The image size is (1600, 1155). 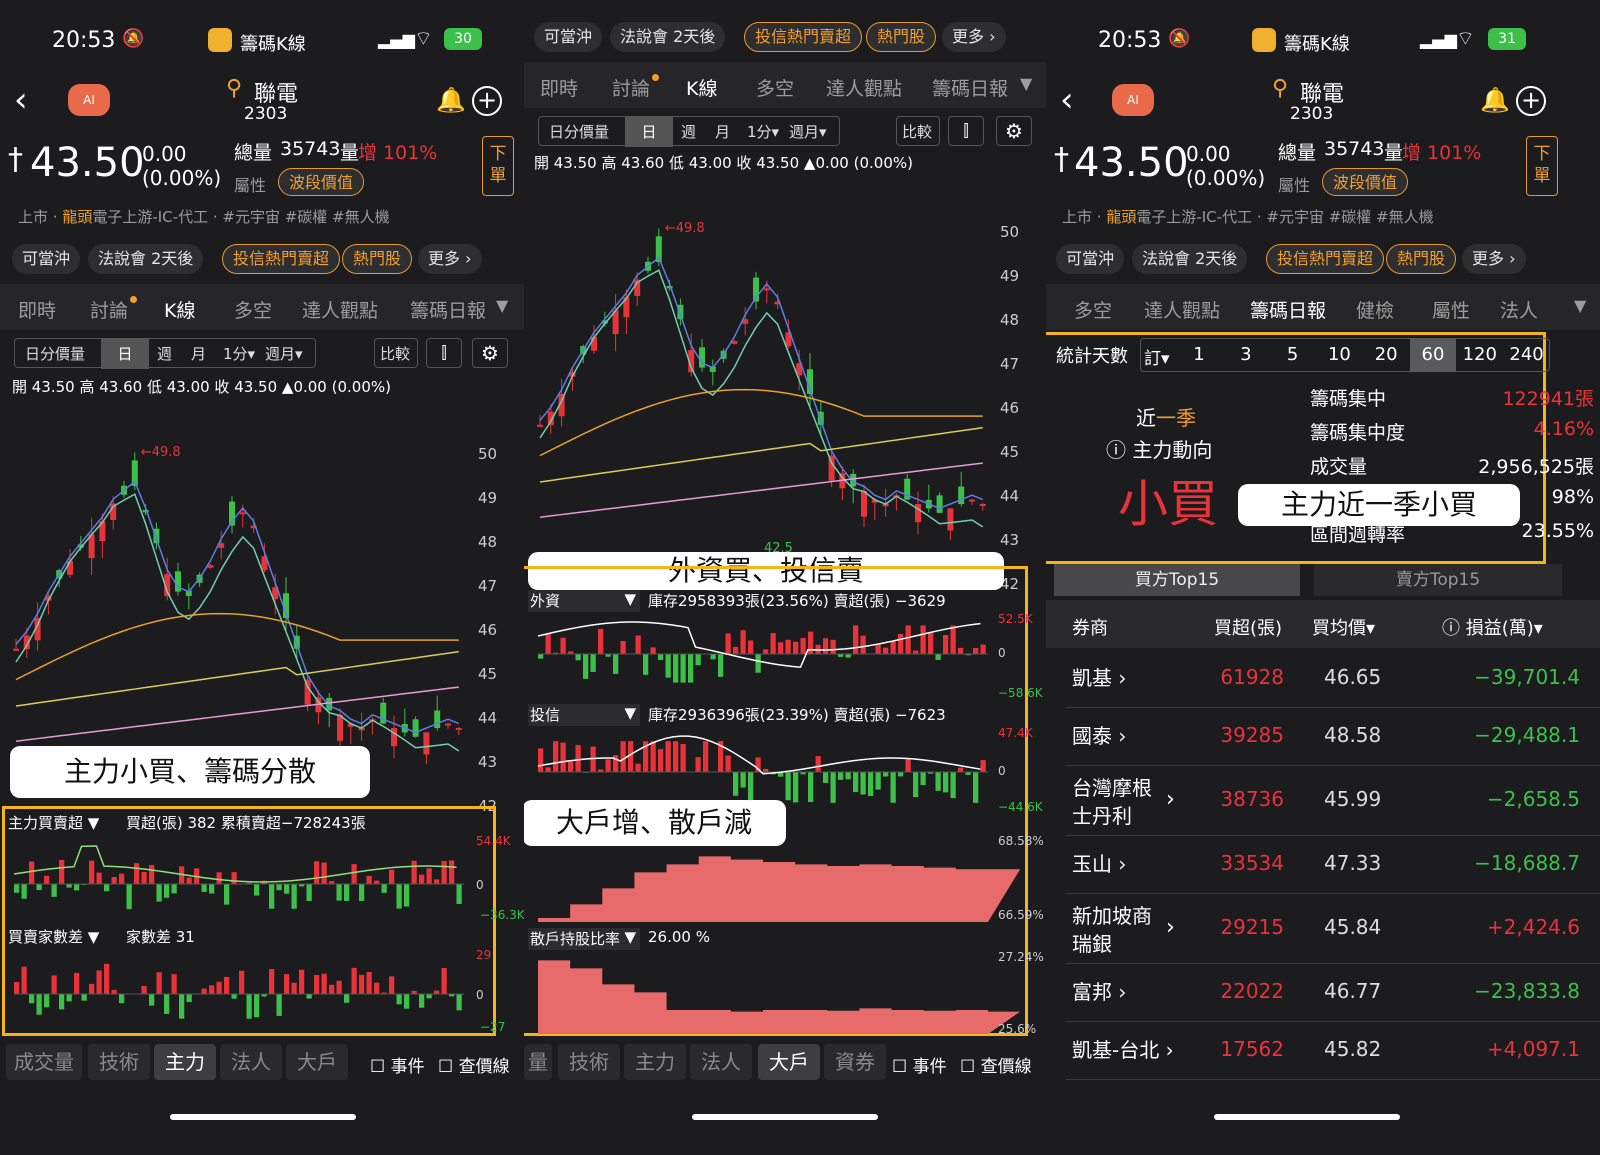 What do you see at coordinates (321, 182) in the screenshot?
I see `wave-value-button: 波段價值` at bounding box center [321, 182].